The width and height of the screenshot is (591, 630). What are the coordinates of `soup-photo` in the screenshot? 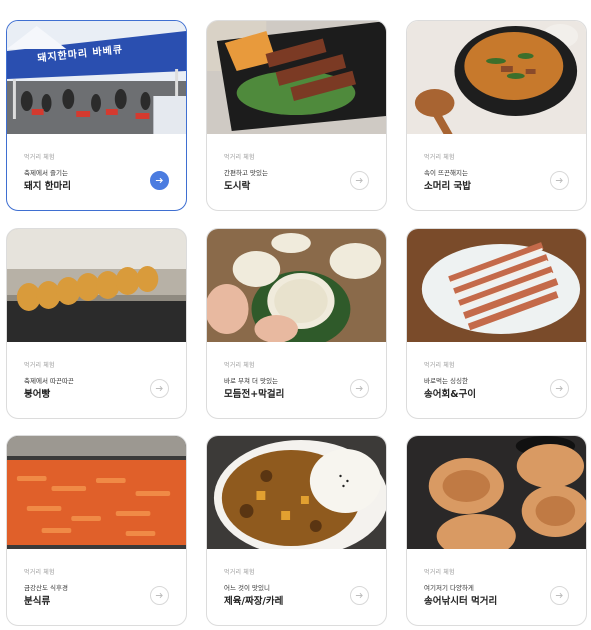 It's located at (496, 77).